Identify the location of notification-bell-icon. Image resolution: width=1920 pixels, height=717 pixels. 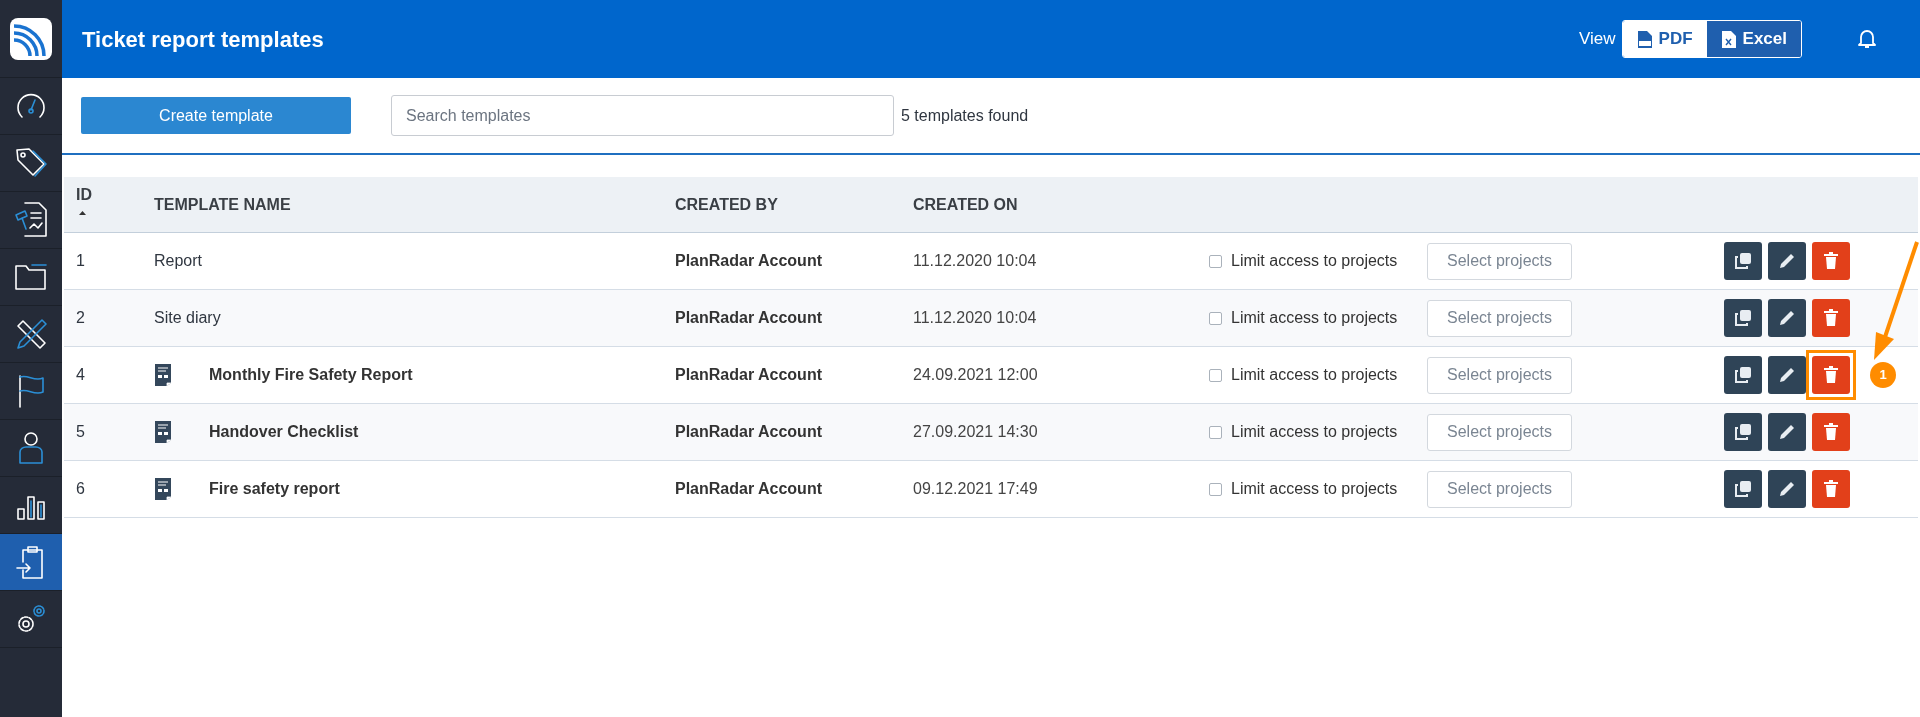
(1867, 39).